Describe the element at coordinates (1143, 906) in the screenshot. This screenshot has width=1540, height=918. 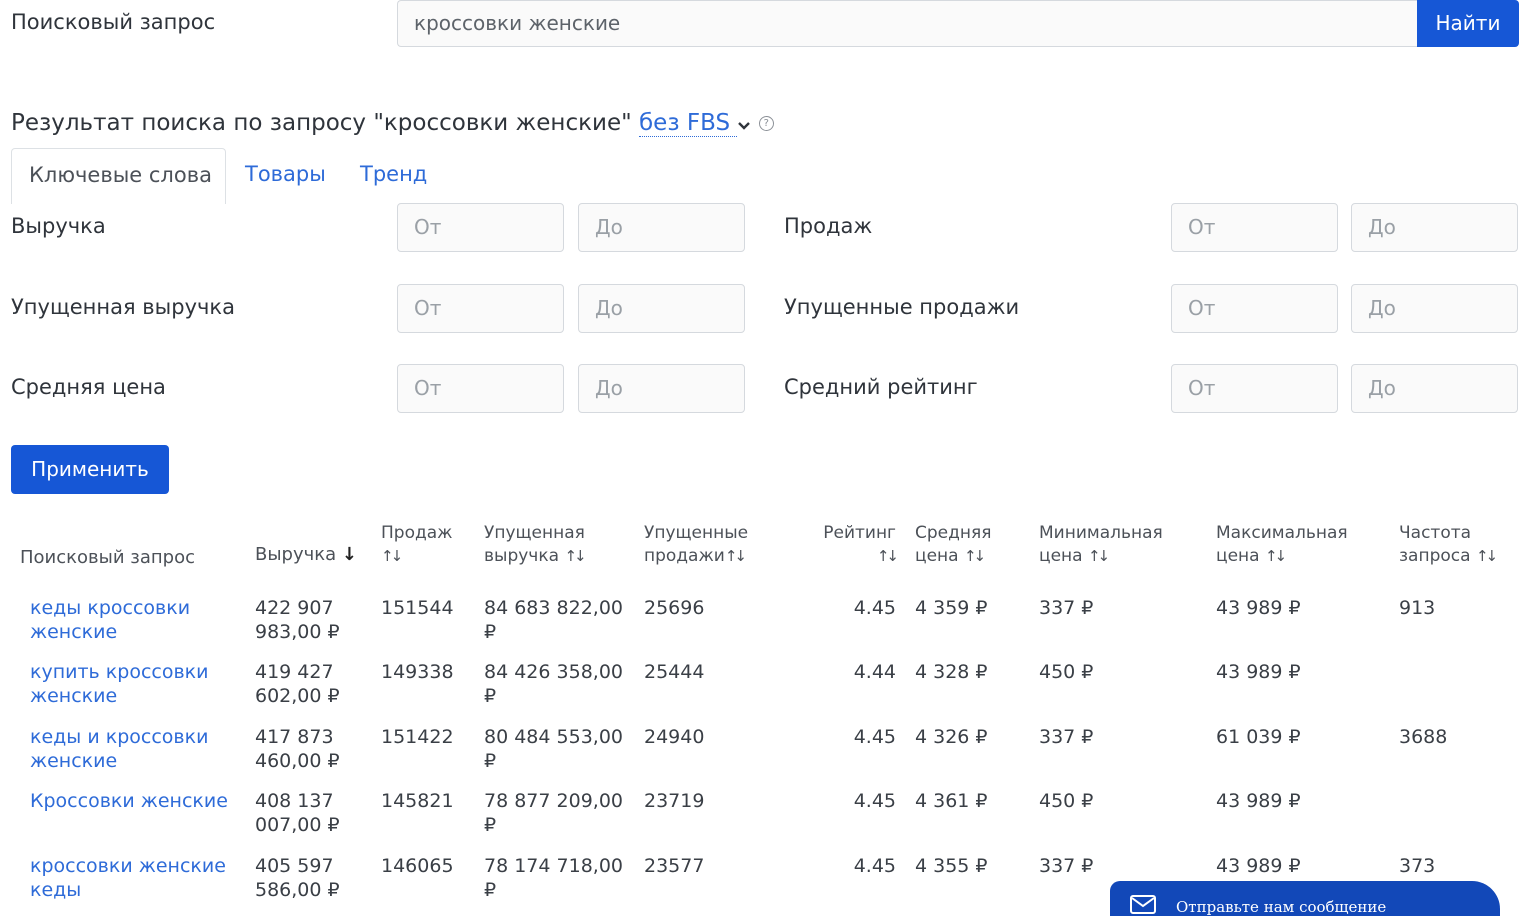
I see `envelope-icon` at that location.